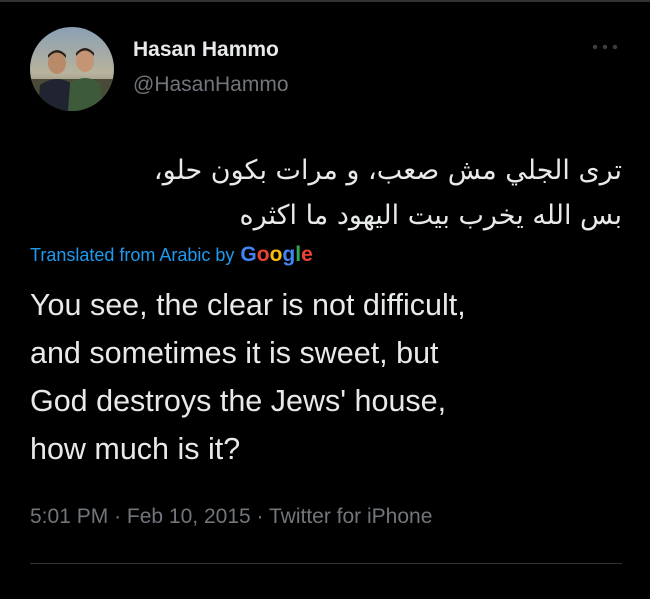  I want to click on bottom-divider, so click(326, 563).